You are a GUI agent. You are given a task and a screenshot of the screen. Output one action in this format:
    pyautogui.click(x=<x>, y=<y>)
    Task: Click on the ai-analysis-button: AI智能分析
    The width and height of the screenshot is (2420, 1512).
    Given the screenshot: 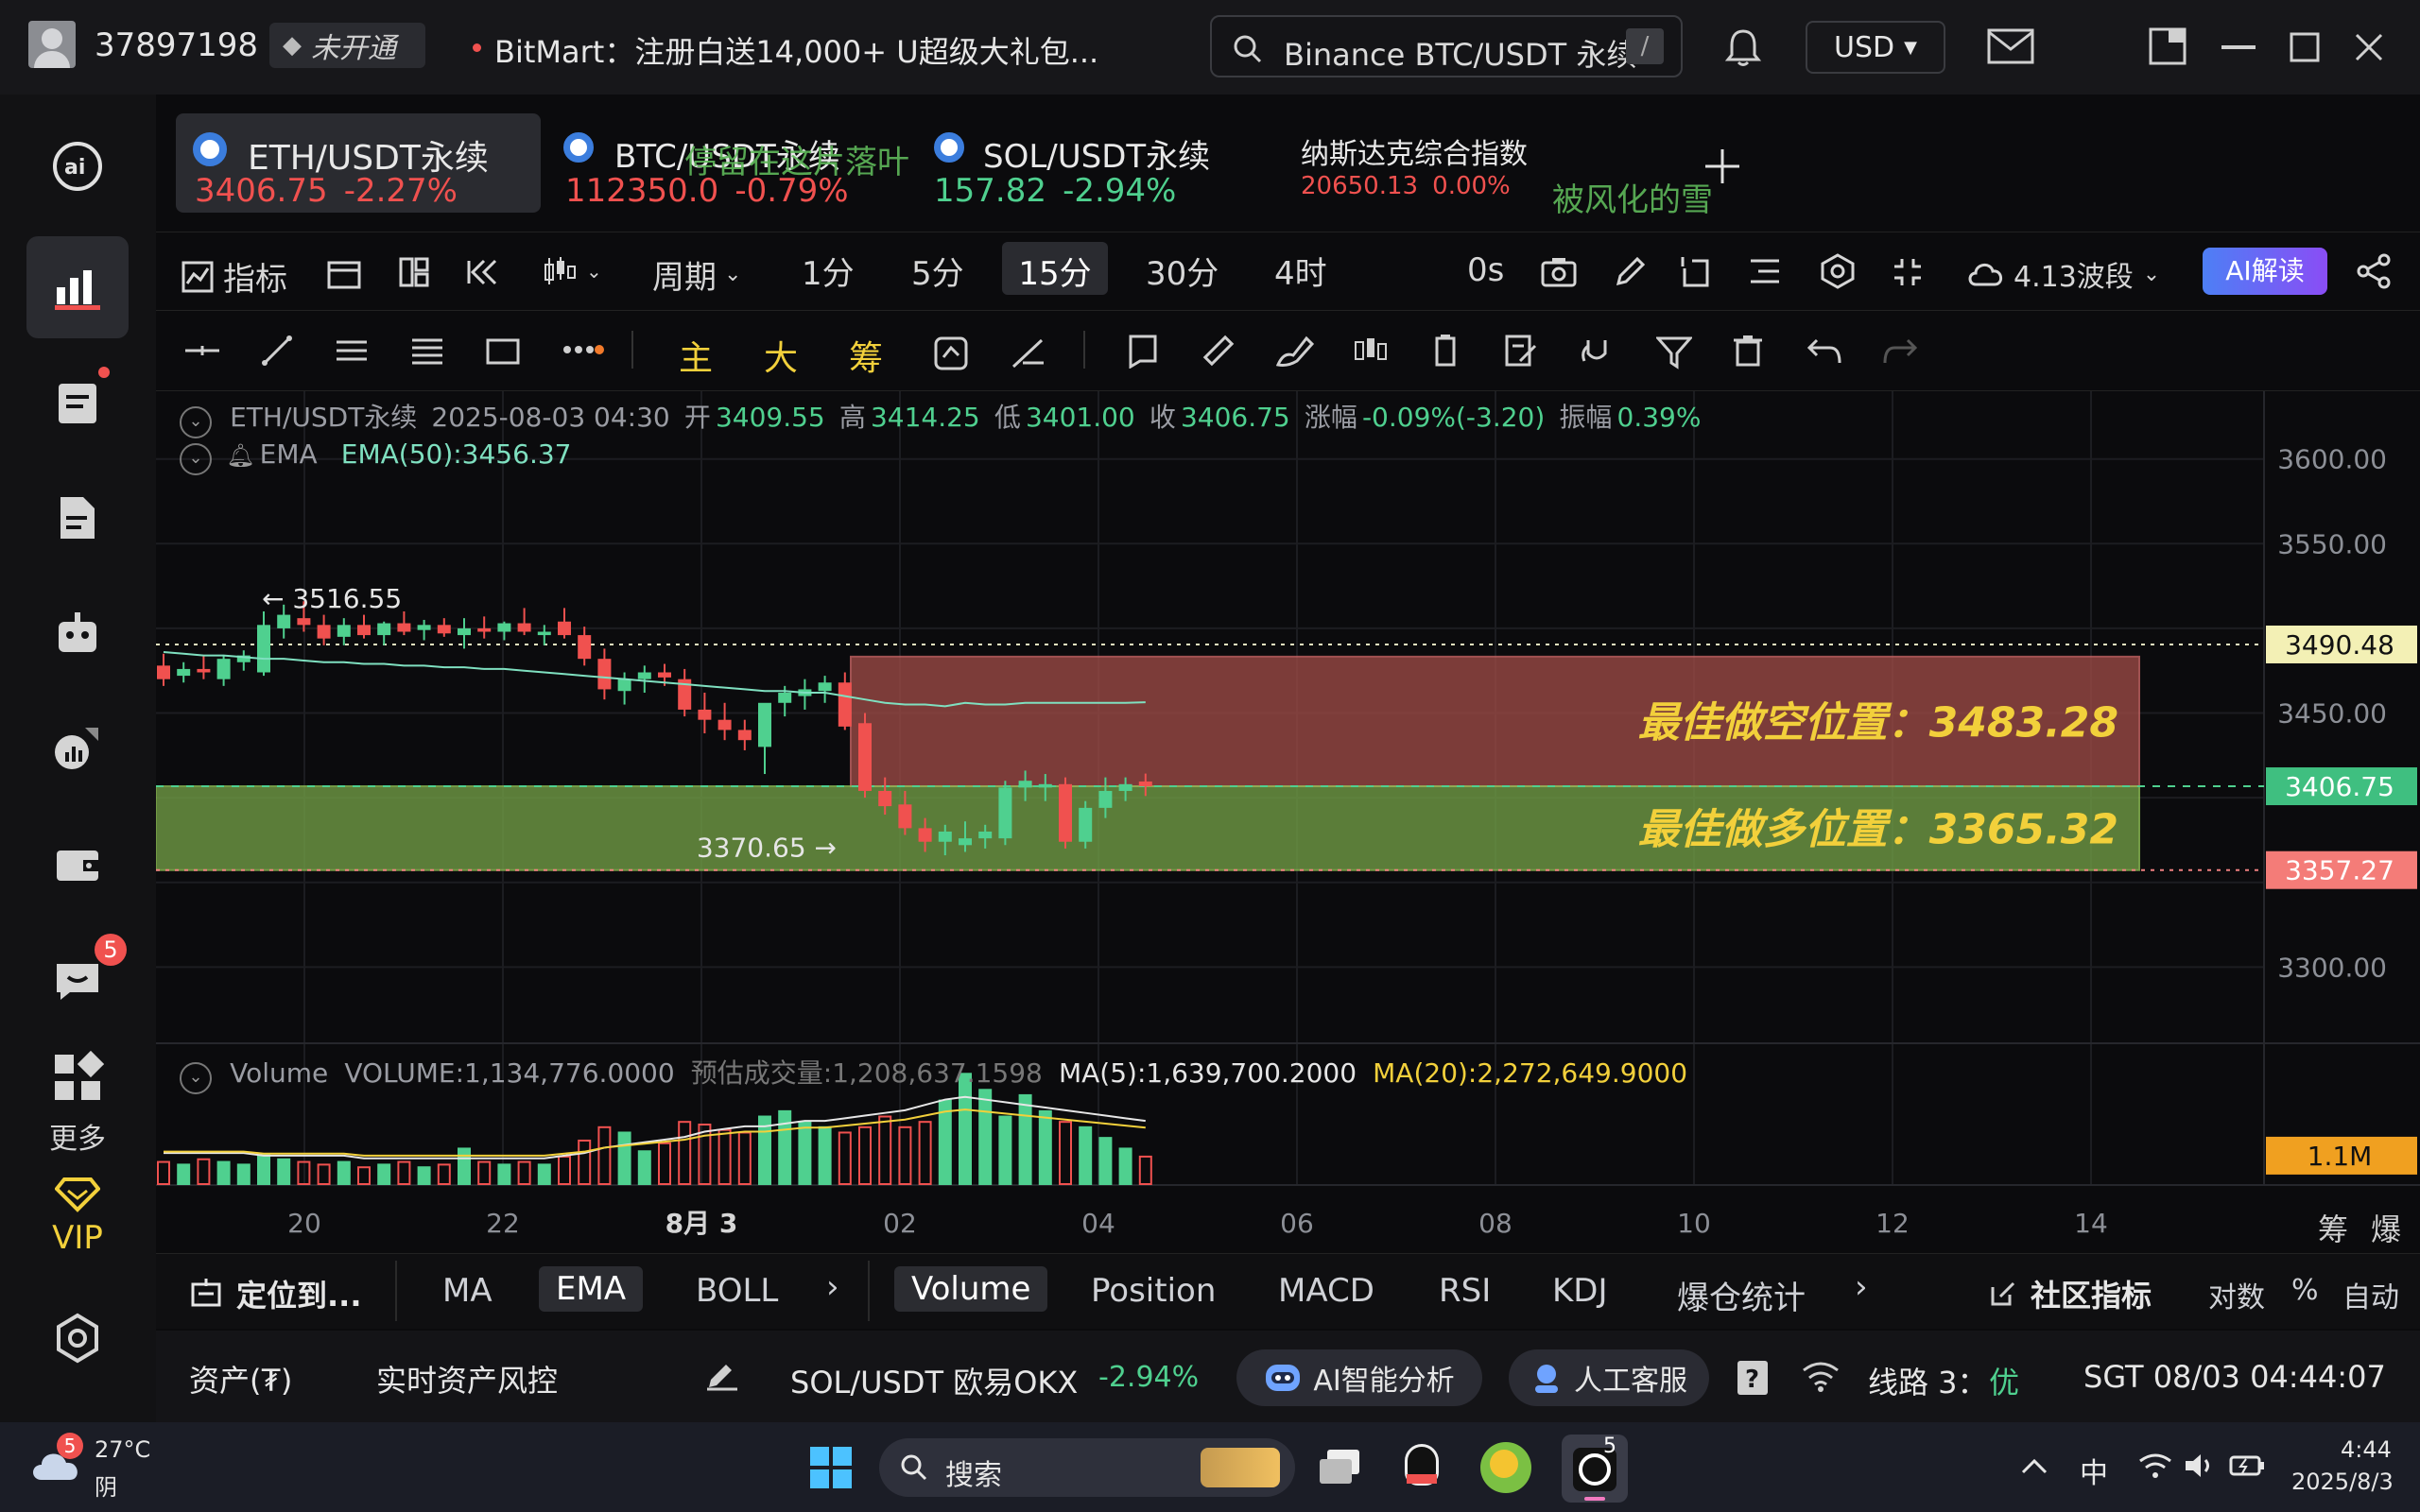 What is the action you would take?
    pyautogui.click(x=1359, y=1377)
    